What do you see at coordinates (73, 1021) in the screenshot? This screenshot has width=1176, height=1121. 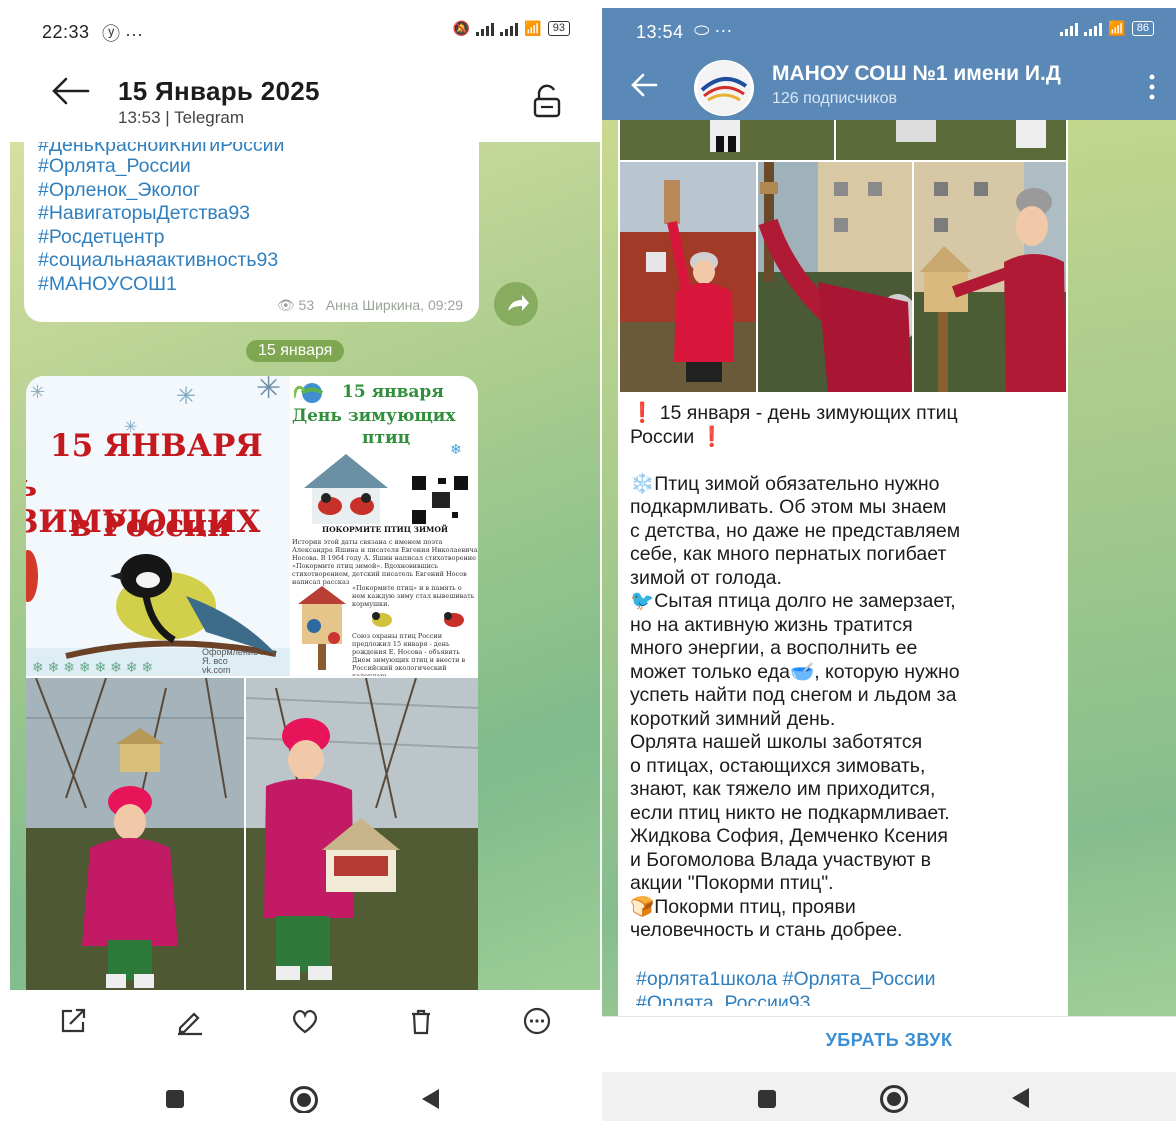 I see `share-icon` at bounding box center [73, 1021].